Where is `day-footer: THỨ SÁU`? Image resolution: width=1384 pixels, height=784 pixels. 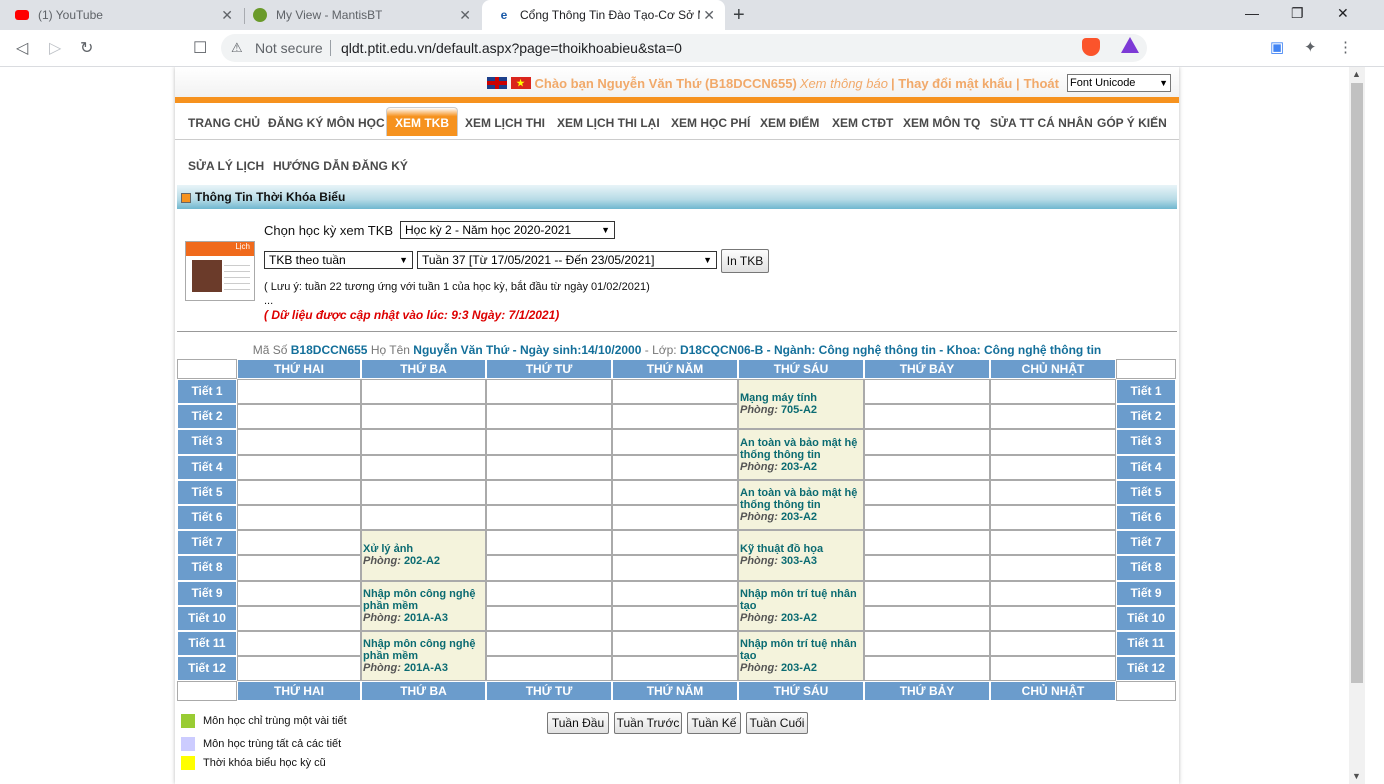
day-footer: THỨ SÁU is located at coordinates (801, 691).